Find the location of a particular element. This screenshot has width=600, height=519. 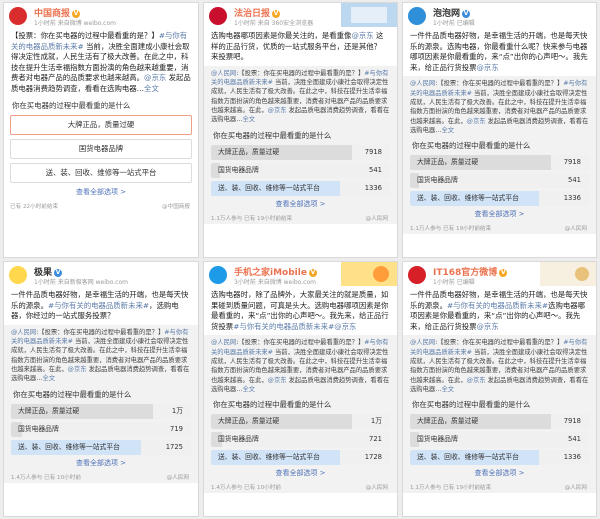

post-meta: 3小时前 来自微博 weibo.com is located at coordinates (275, 282).